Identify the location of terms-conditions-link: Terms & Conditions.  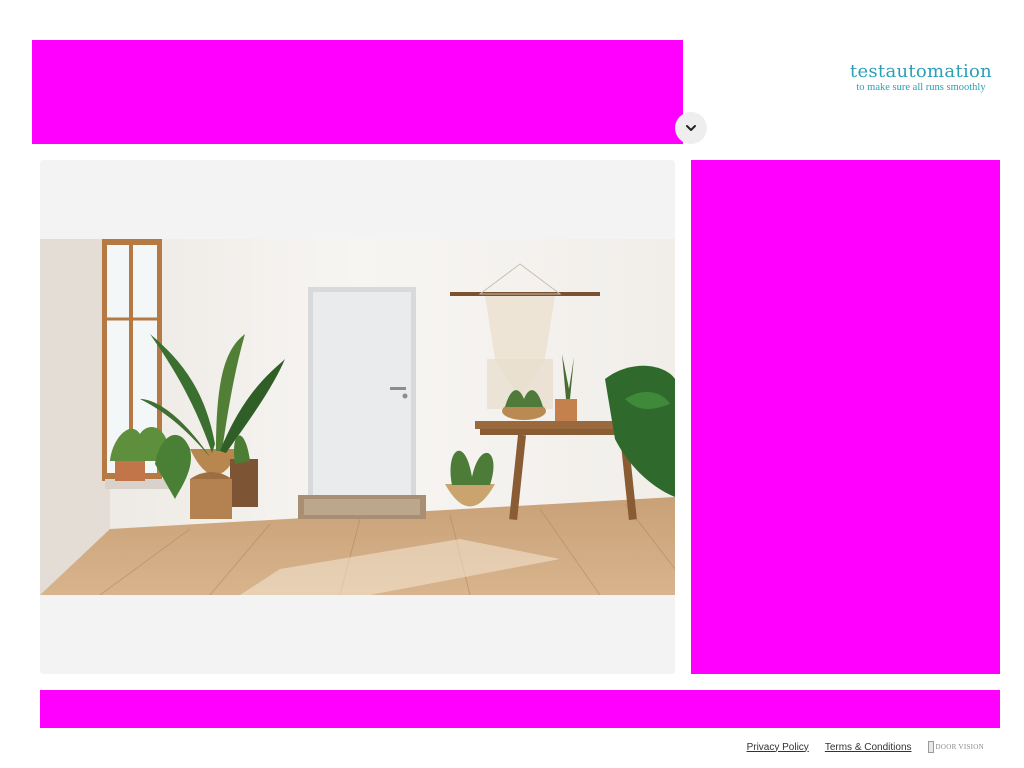
(868, 747).